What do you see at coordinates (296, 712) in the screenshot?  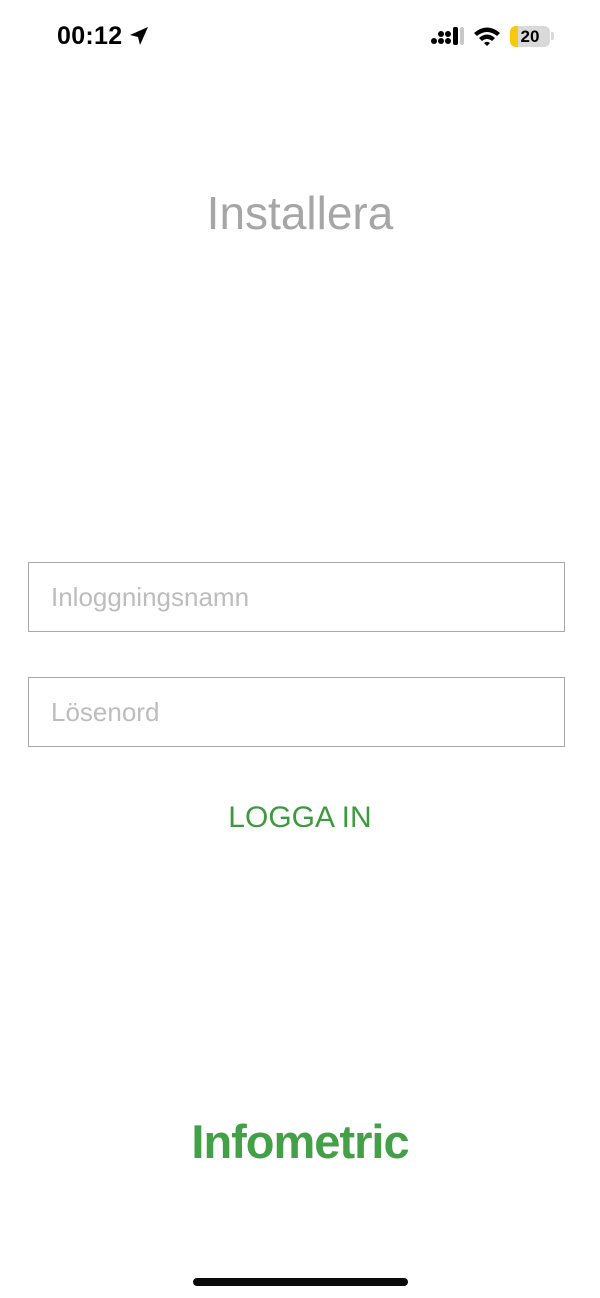 I see `password-input` at bounding box center [296, 712].